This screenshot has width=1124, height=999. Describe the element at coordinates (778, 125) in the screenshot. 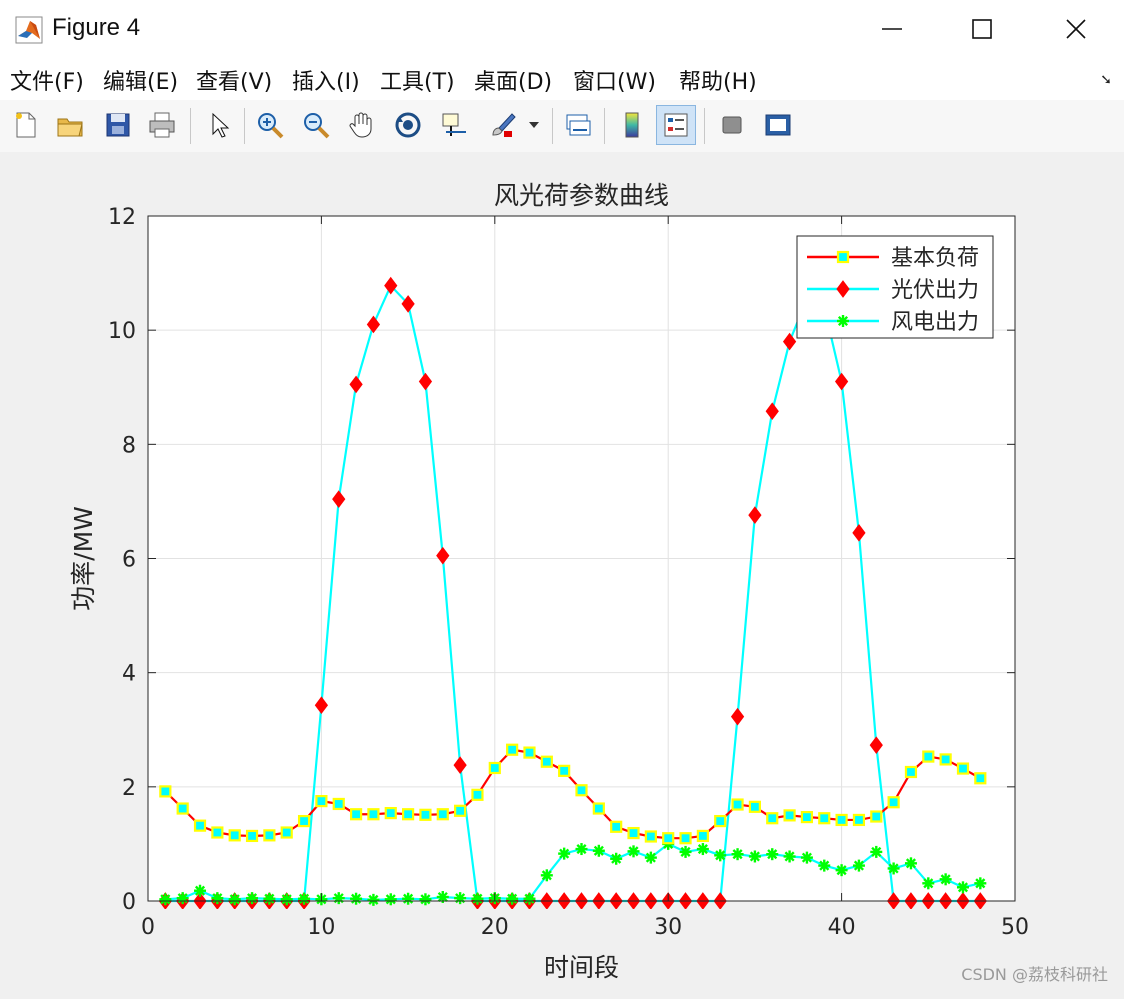

I see `show-plot-tools-icon` at that location.